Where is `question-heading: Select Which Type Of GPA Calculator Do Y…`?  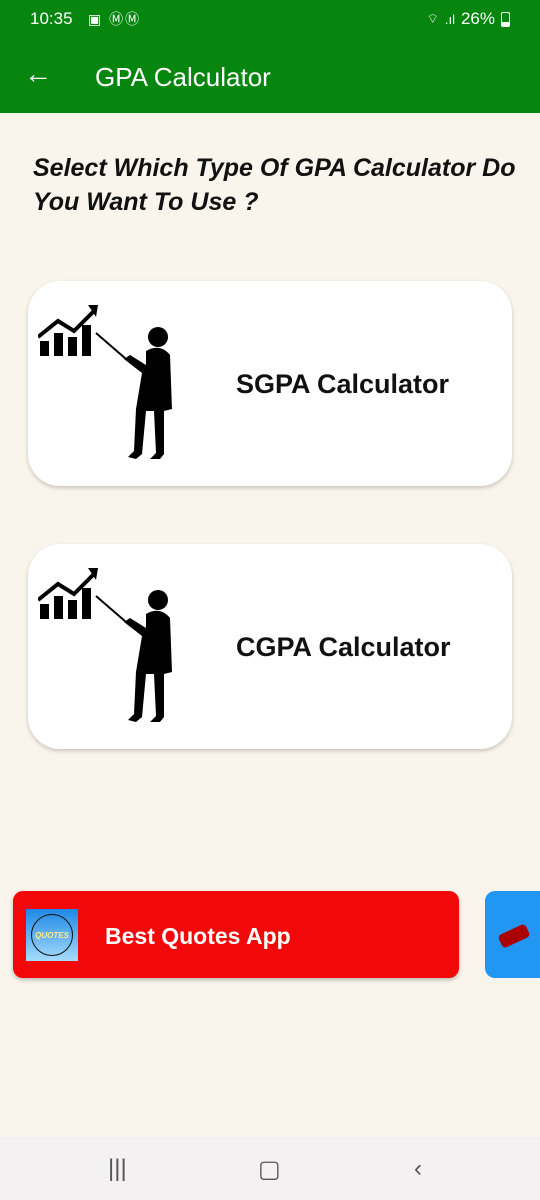
question-heading: Select Which Type Of GPA Calculator Do Y… is located at coordinates (274, 185).